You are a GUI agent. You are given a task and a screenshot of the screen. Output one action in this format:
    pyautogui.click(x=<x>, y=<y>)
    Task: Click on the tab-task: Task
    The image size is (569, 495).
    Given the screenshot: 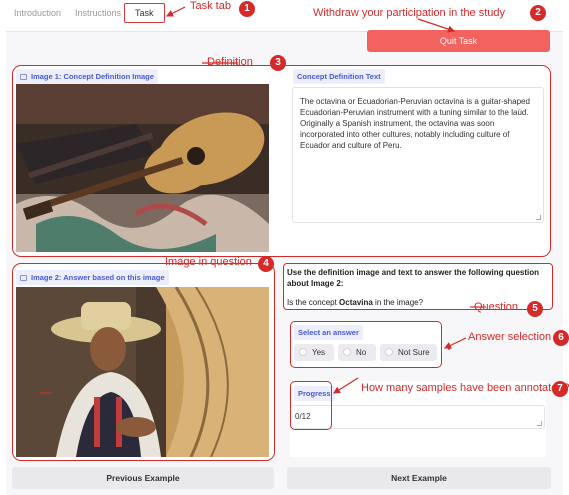 What is the action you would take?
    pyautogui.click(x=144, y=13)
    